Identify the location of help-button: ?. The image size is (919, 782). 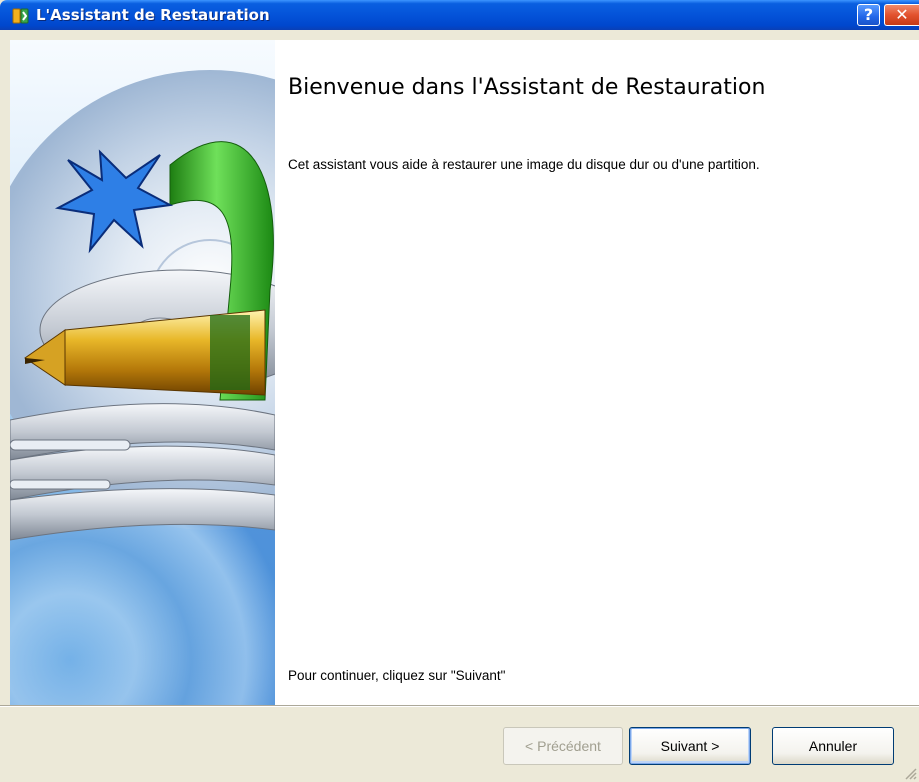
(868, 15).